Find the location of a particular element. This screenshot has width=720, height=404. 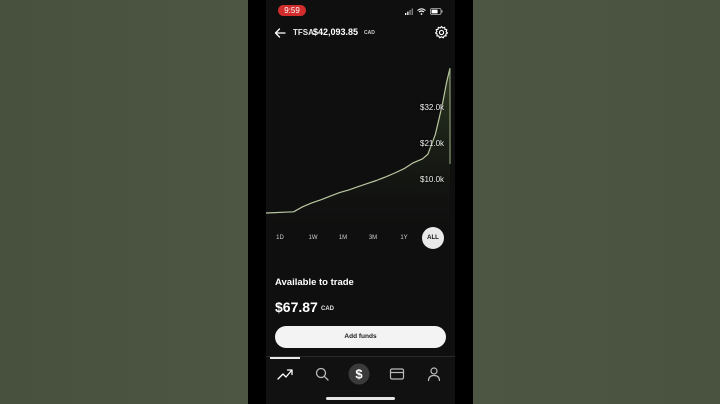

add-funds-button: Add funds is located at coordinates (360, 337).